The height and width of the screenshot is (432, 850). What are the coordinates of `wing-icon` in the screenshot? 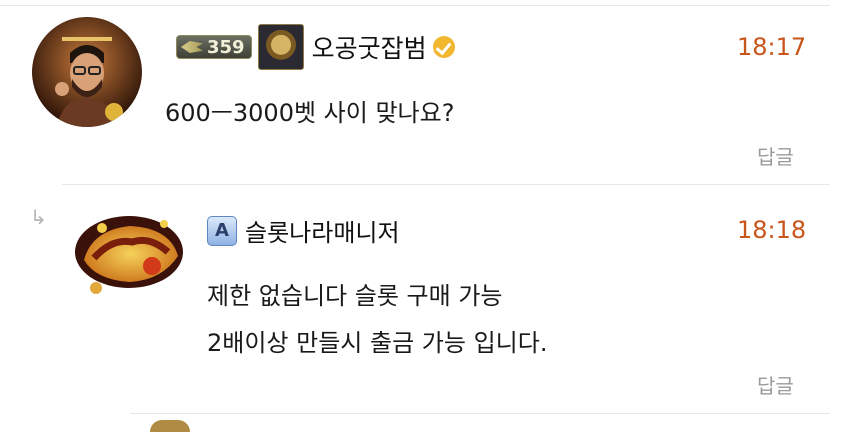 It's located at (192, 47).